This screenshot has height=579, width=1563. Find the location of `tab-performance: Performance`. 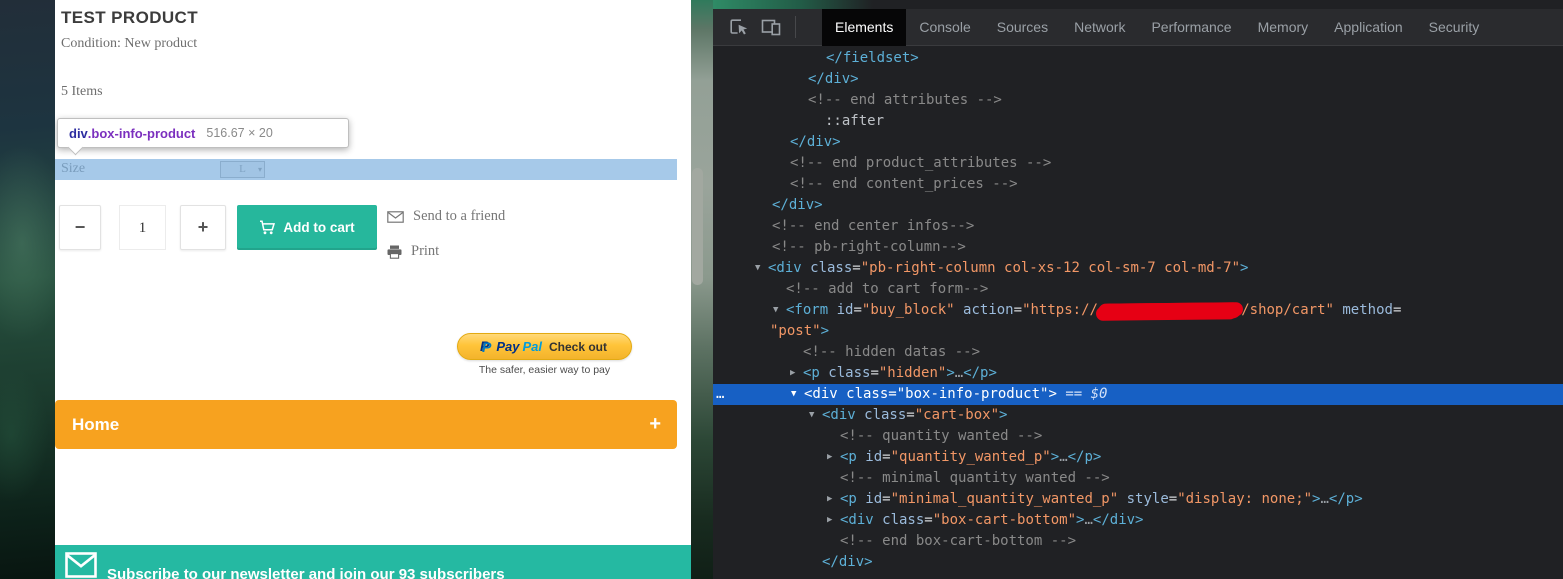

tab-performance: Performance is located at coordinates (1191, 27).